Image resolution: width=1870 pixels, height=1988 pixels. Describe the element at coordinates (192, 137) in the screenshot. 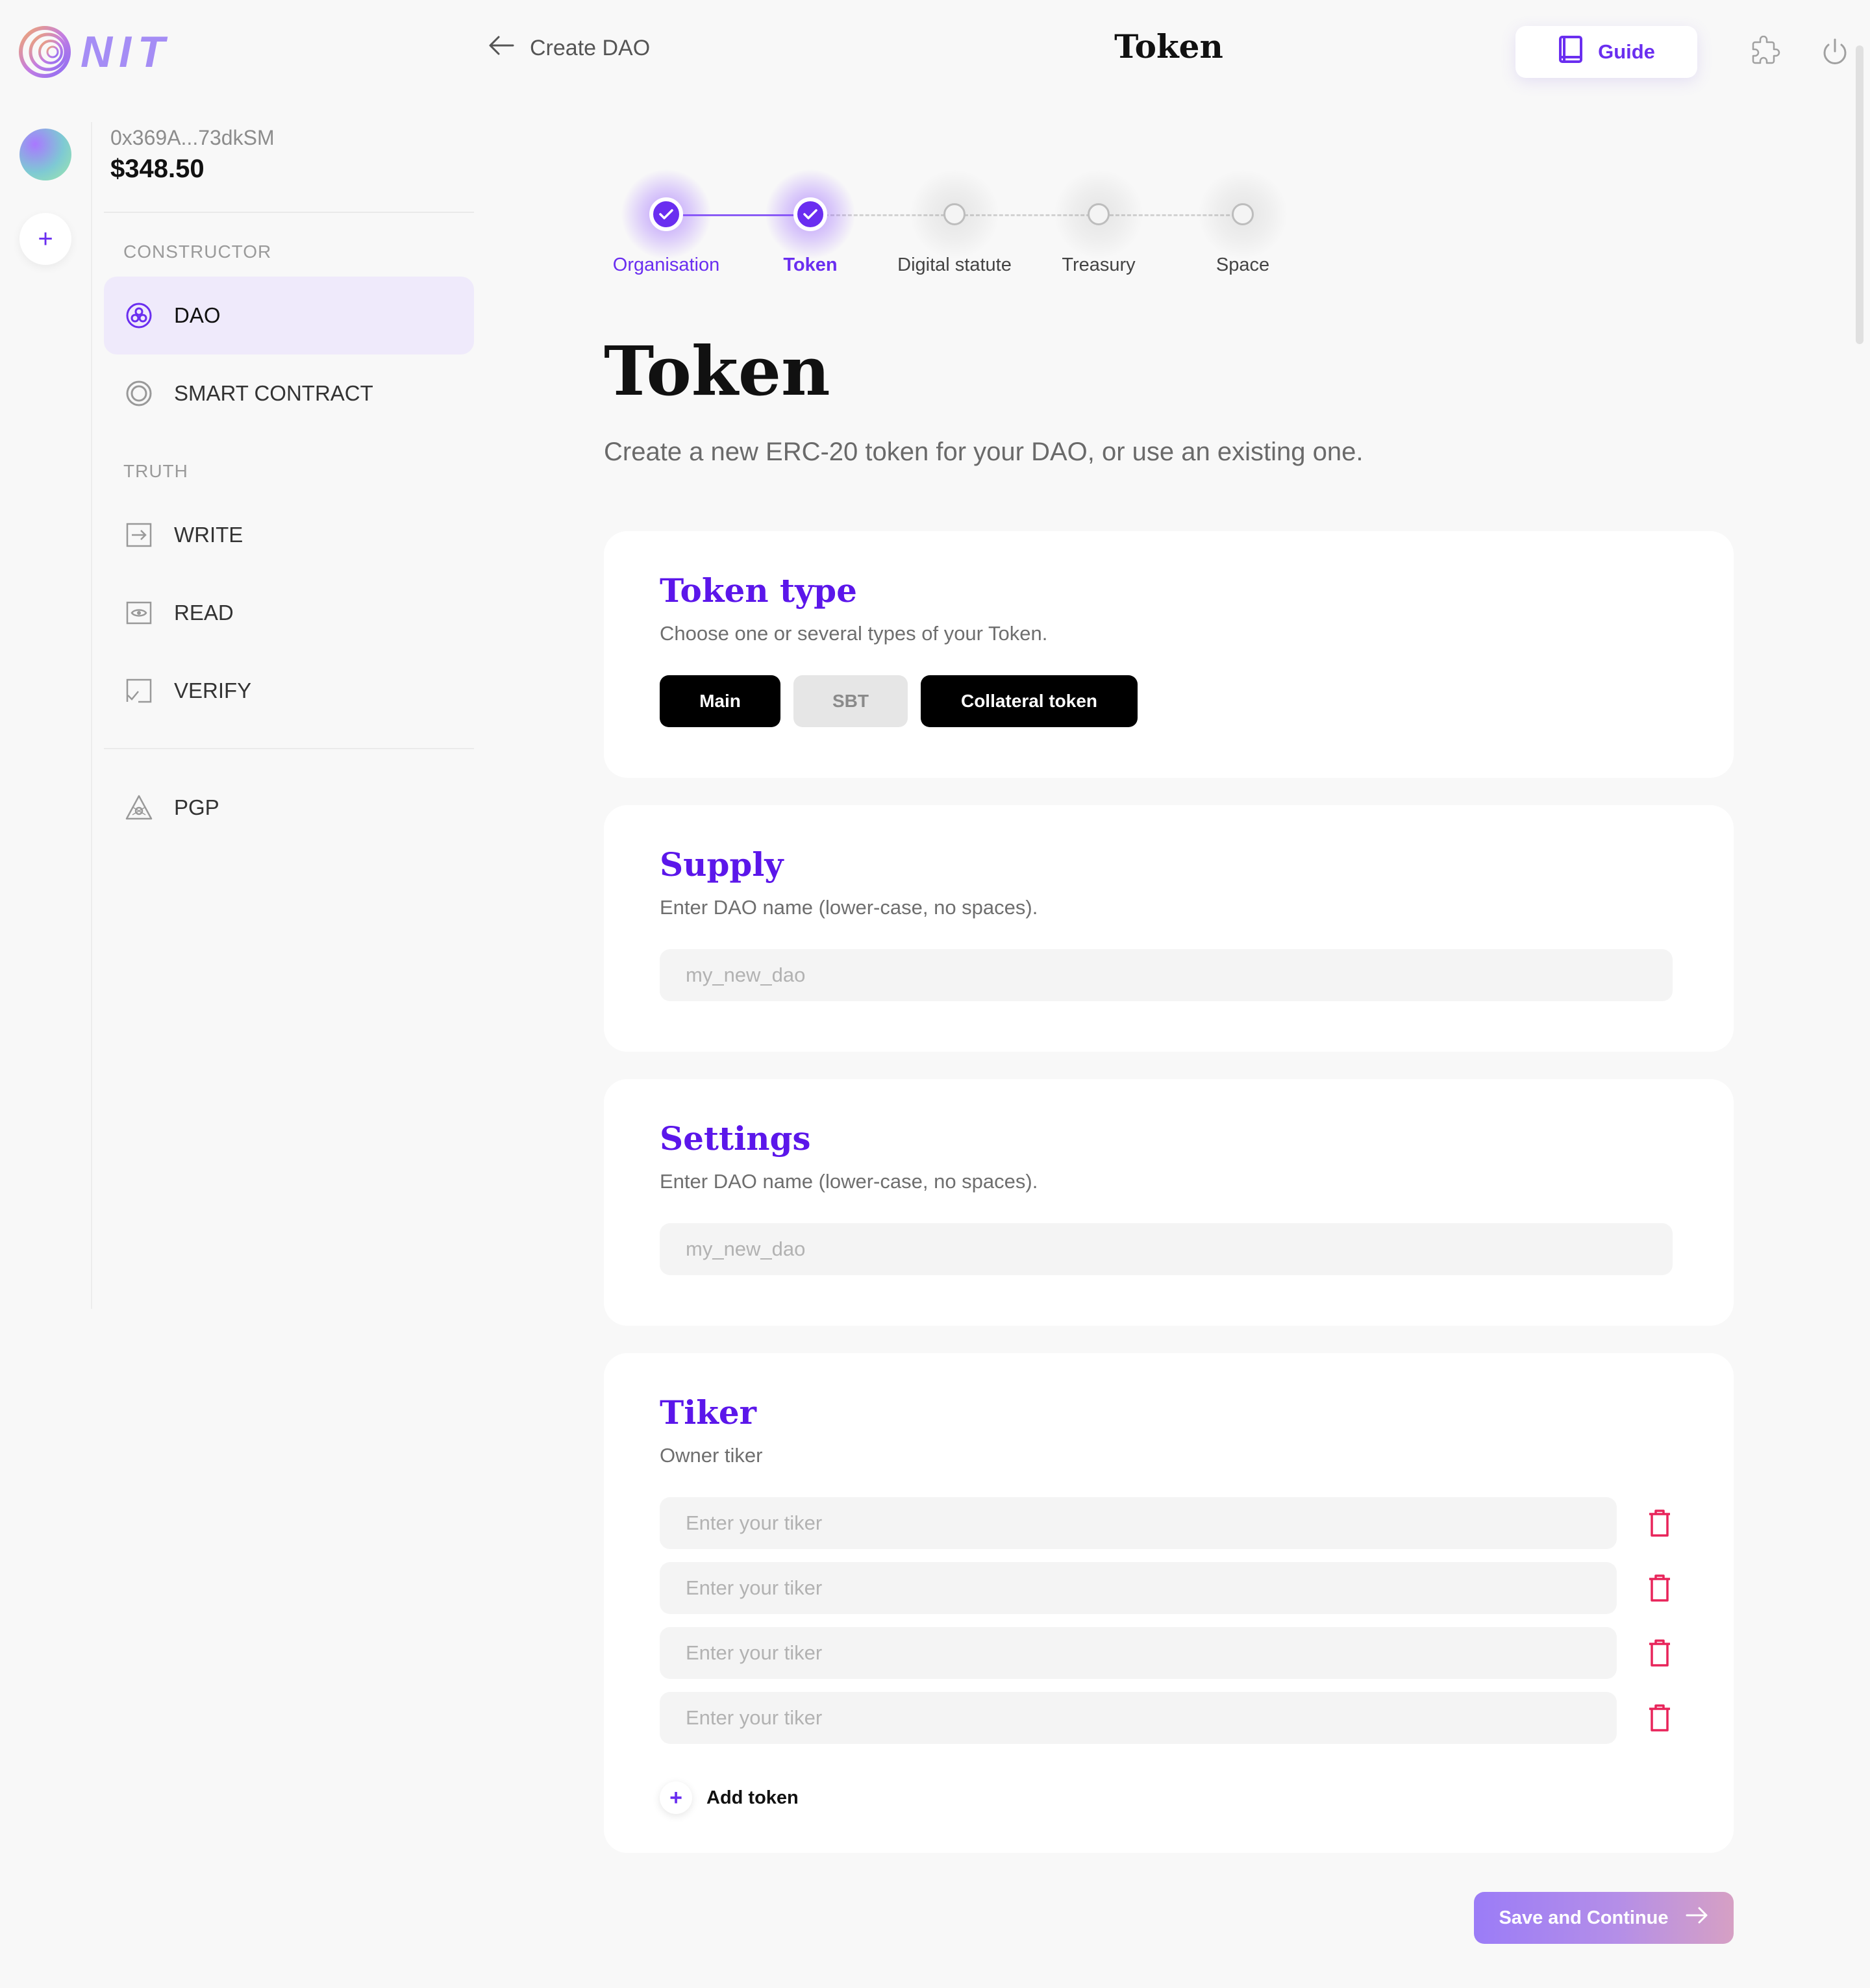

I see `wallet-address: 0x369A...73dkSM` at that location.